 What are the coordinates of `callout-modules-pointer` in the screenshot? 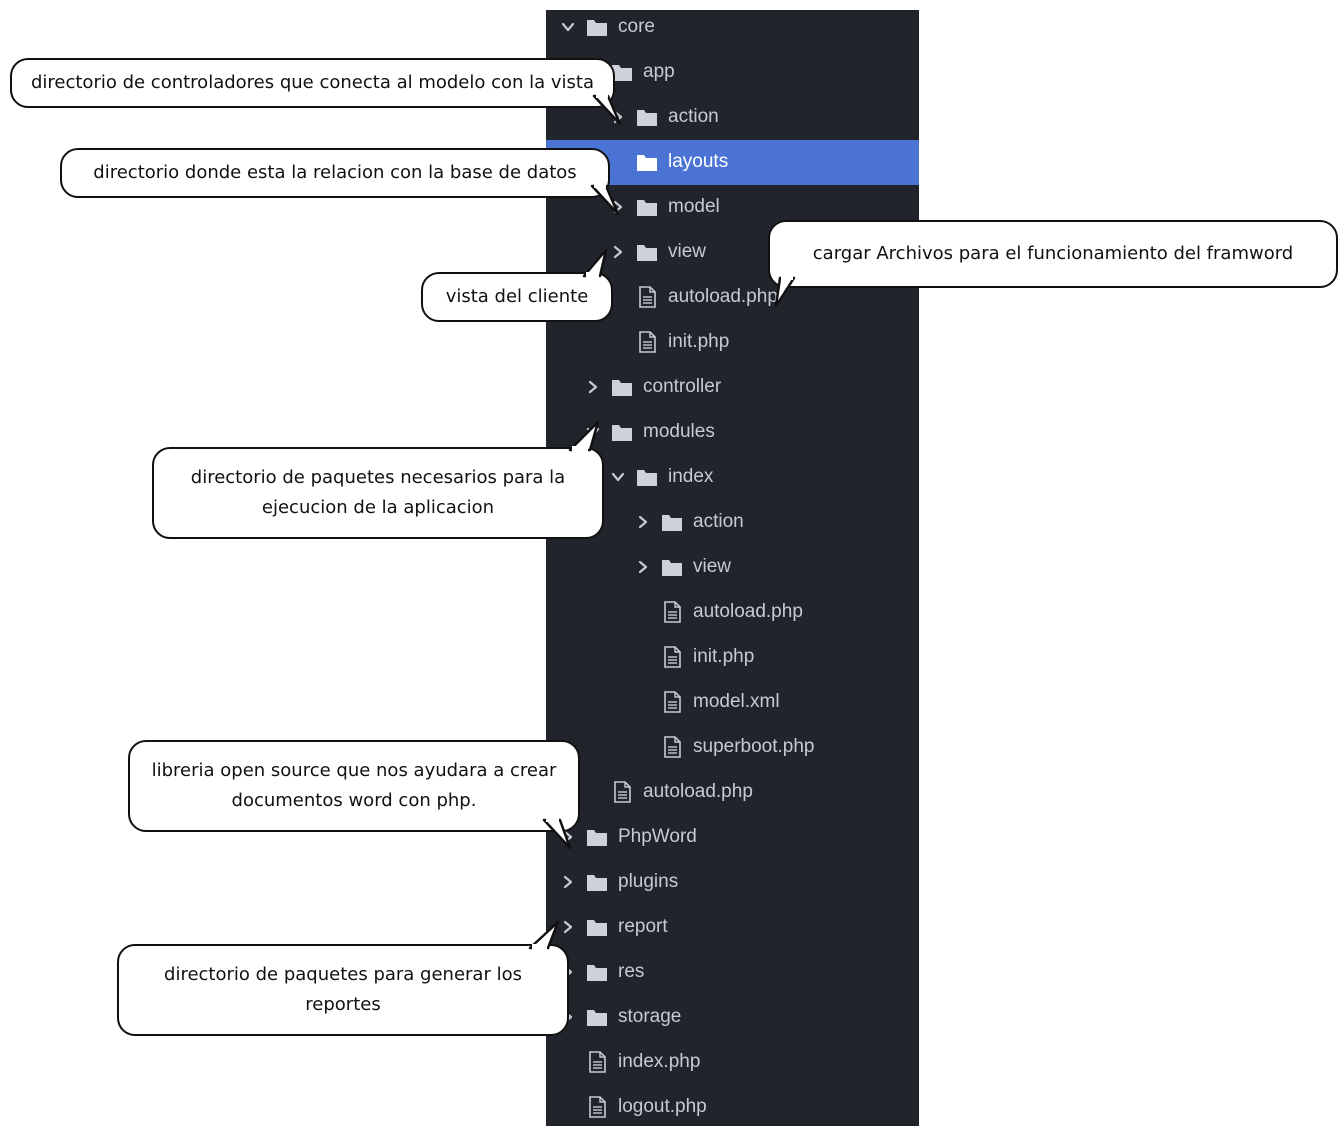 It's located at (584, 436).